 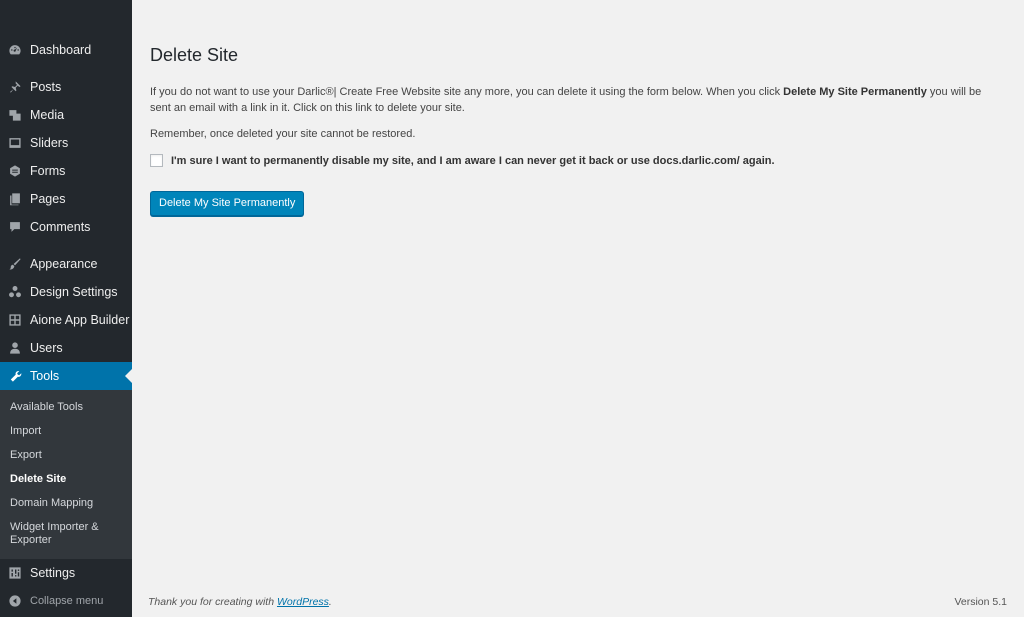 What do you see at coordinates (74, 292) in the screenshot?
I see `menu-label: Design Settings` at bounding box center [74, 292].